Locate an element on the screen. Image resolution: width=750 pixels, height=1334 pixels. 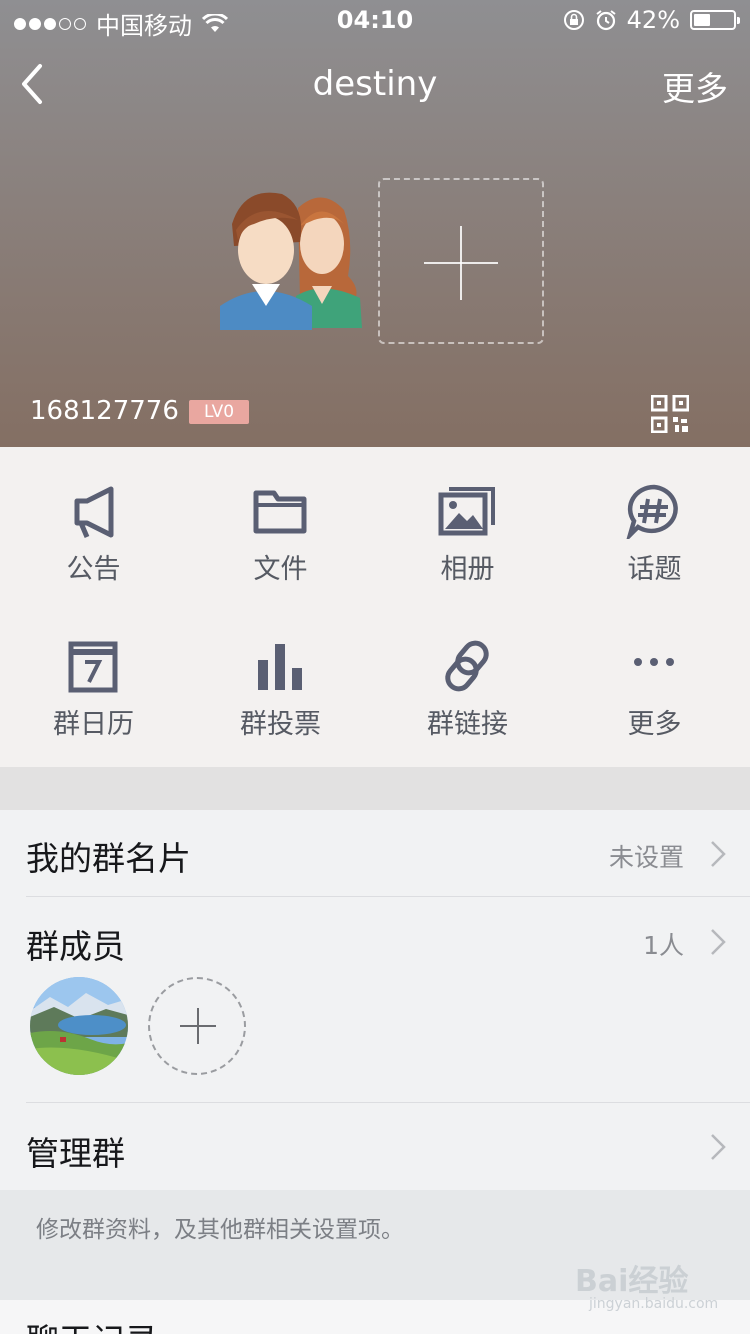
grid-item-label: 公告 is located at coordinates (93, 569).